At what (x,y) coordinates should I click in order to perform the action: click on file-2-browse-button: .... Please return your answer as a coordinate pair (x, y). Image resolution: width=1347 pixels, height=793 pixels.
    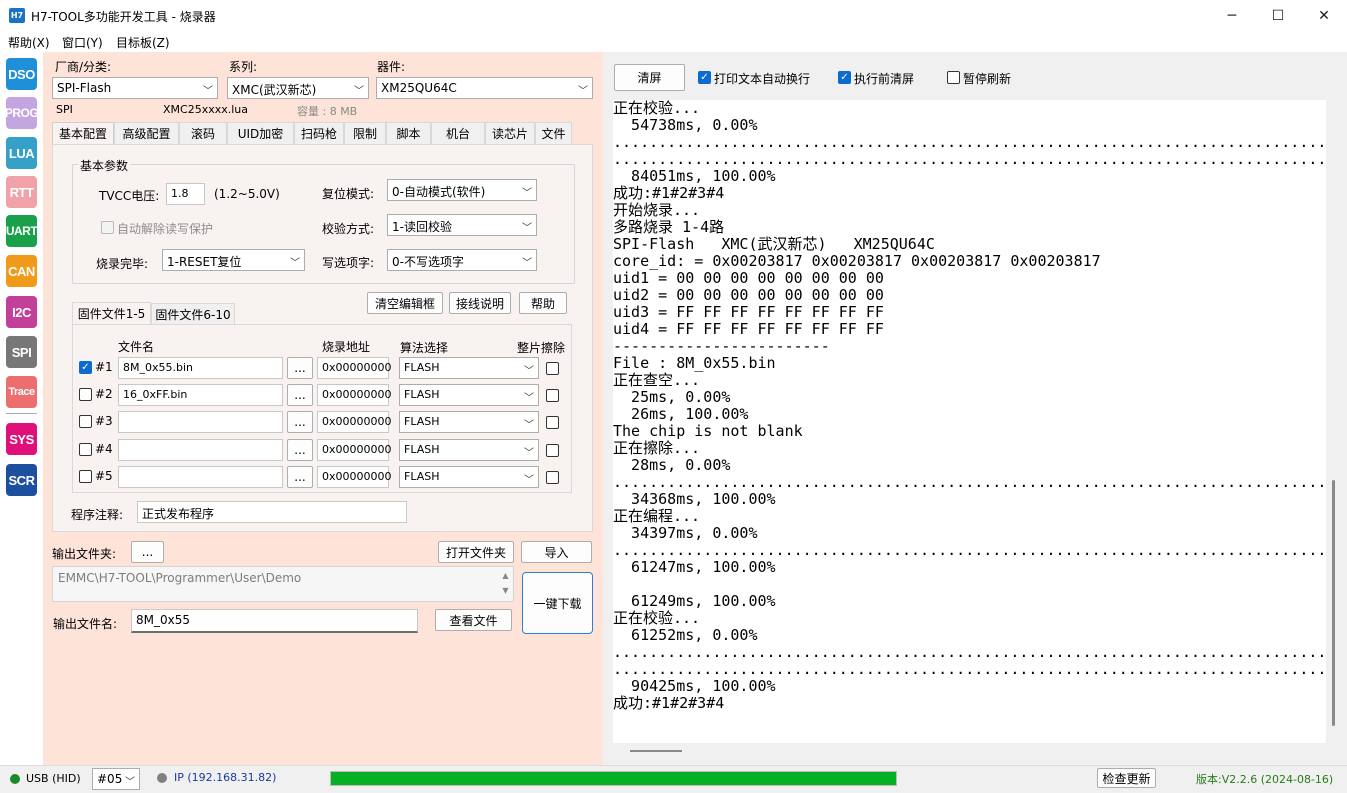
    Looking at the image, I should click on (300, 395).